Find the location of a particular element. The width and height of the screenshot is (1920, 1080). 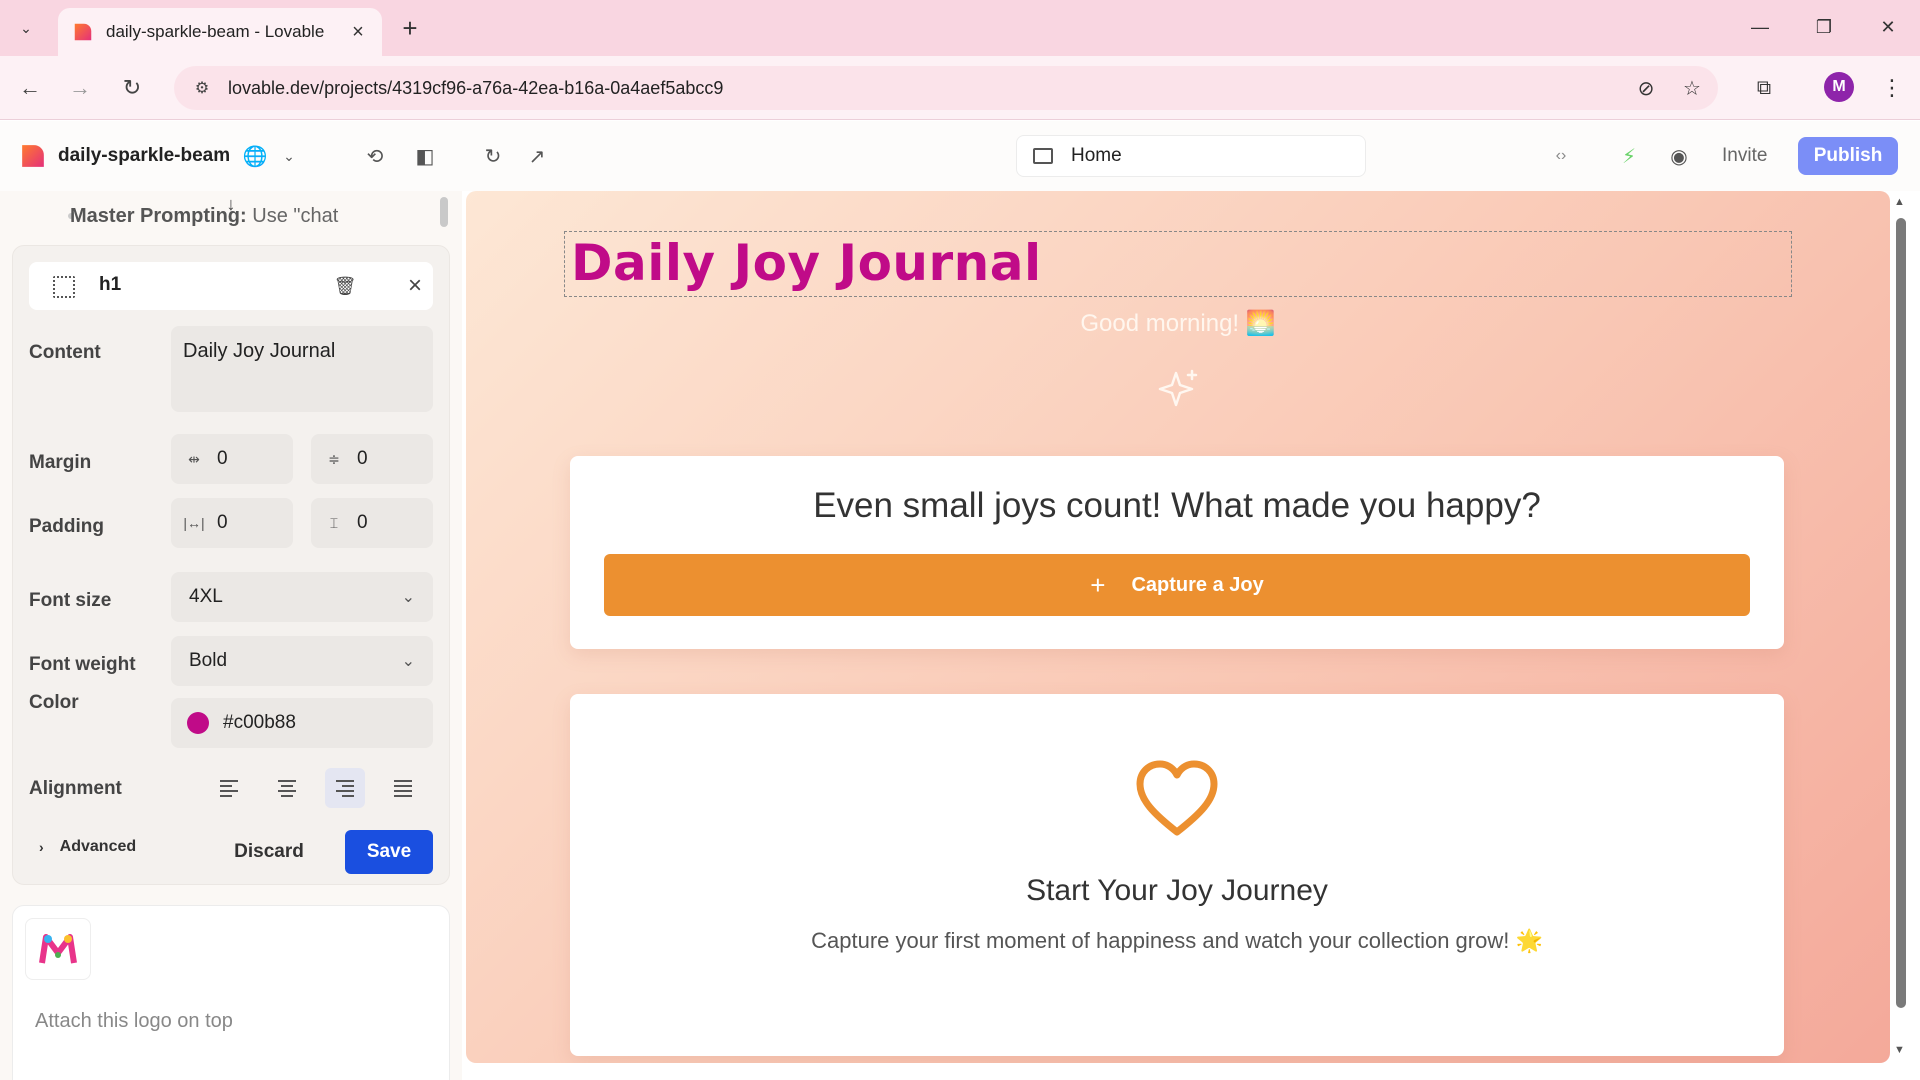

padding-label: Padding is located at coordinates (66, 526).